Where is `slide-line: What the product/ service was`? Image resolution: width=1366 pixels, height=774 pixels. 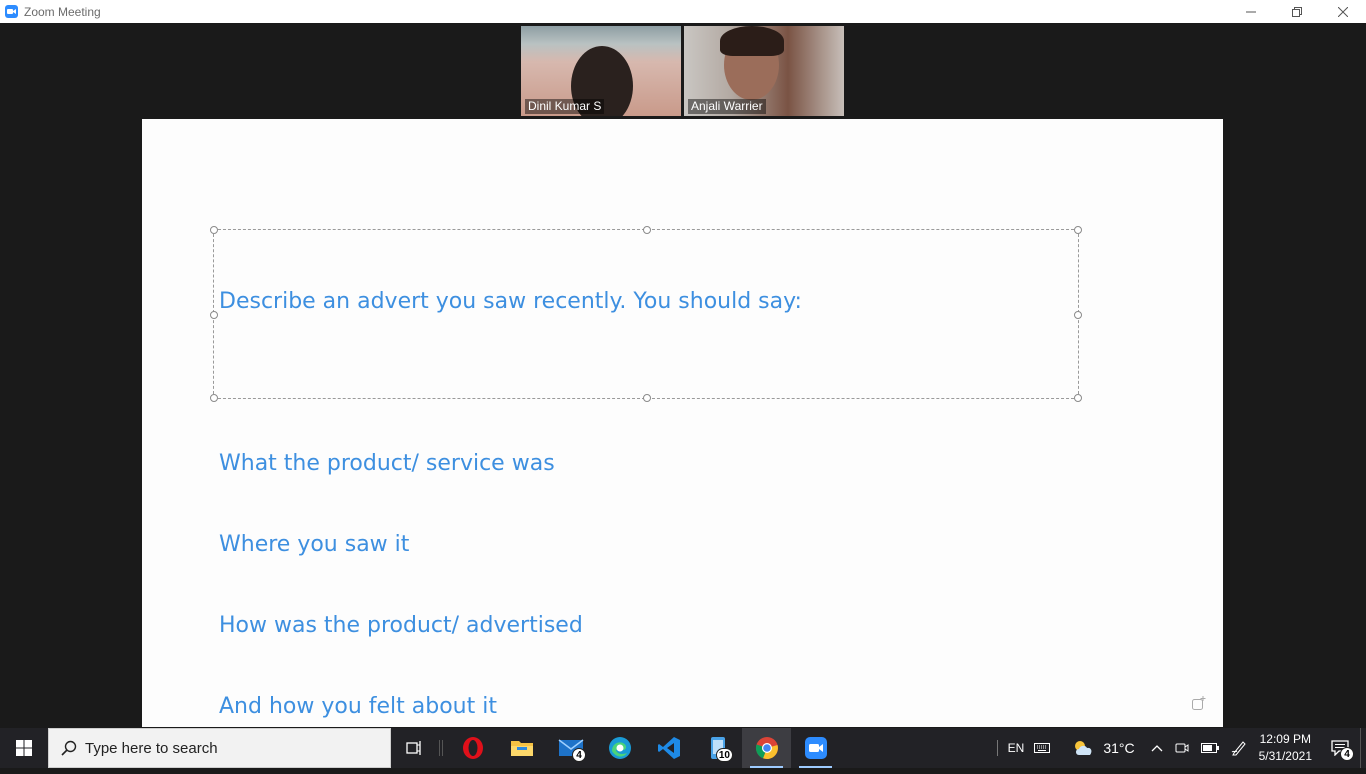 slide-line: What the product/ service was is located at coordinates (387, 463).